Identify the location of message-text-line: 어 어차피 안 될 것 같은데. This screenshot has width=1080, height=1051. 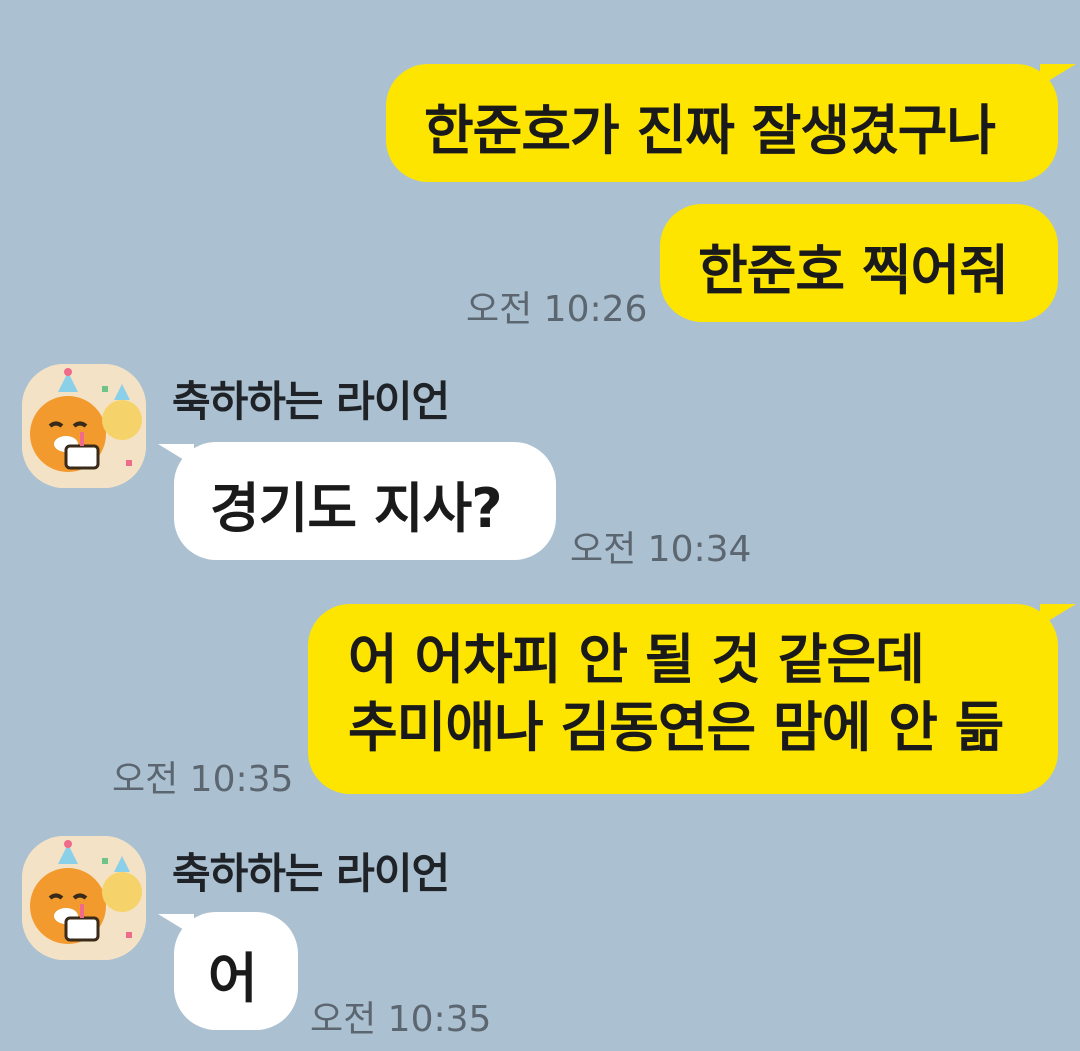
(636, 659).